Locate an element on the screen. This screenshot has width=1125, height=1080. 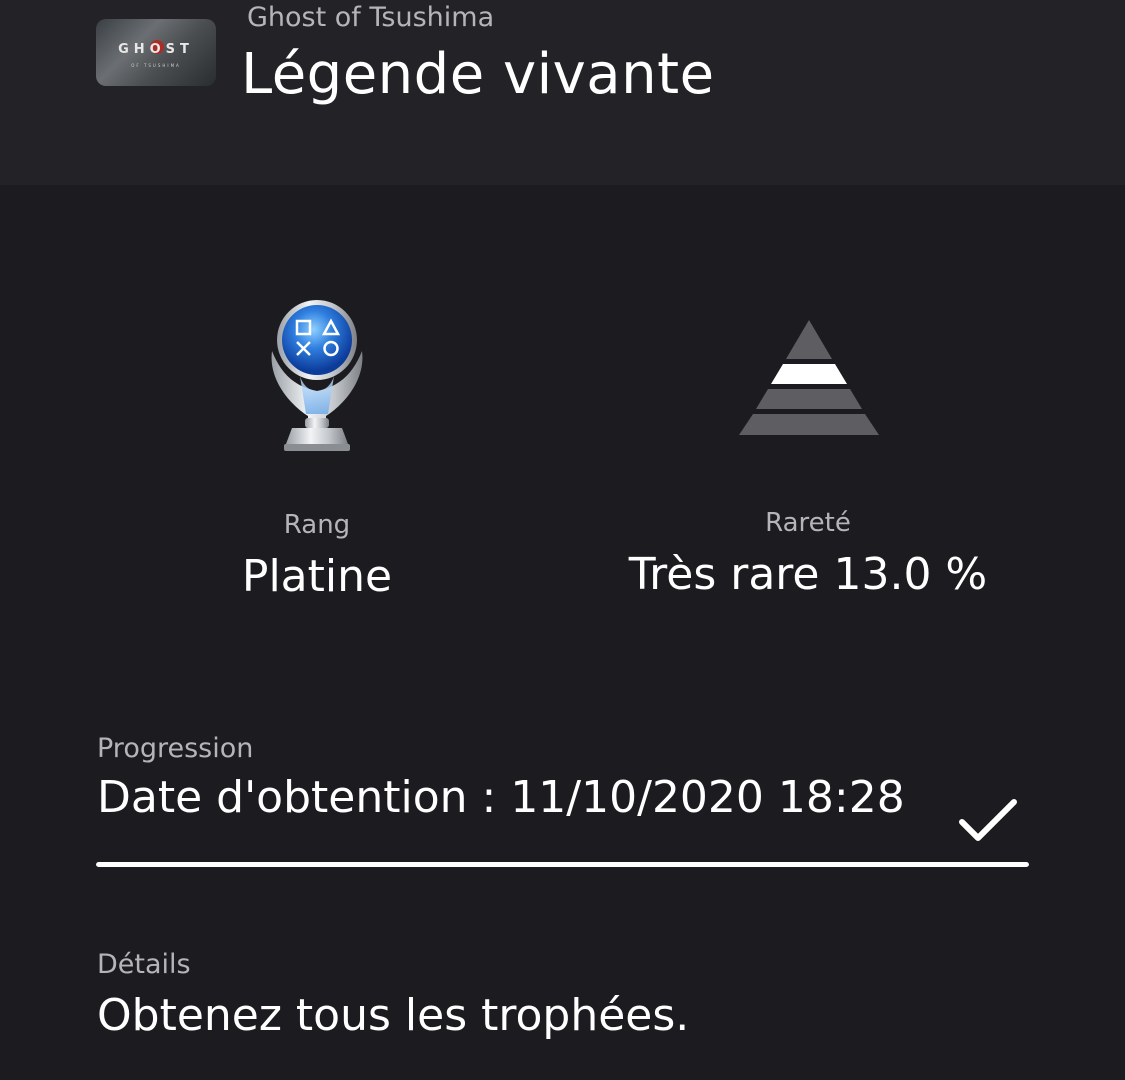
rarity-pyramid-icon is located at coordinates (809, 377).